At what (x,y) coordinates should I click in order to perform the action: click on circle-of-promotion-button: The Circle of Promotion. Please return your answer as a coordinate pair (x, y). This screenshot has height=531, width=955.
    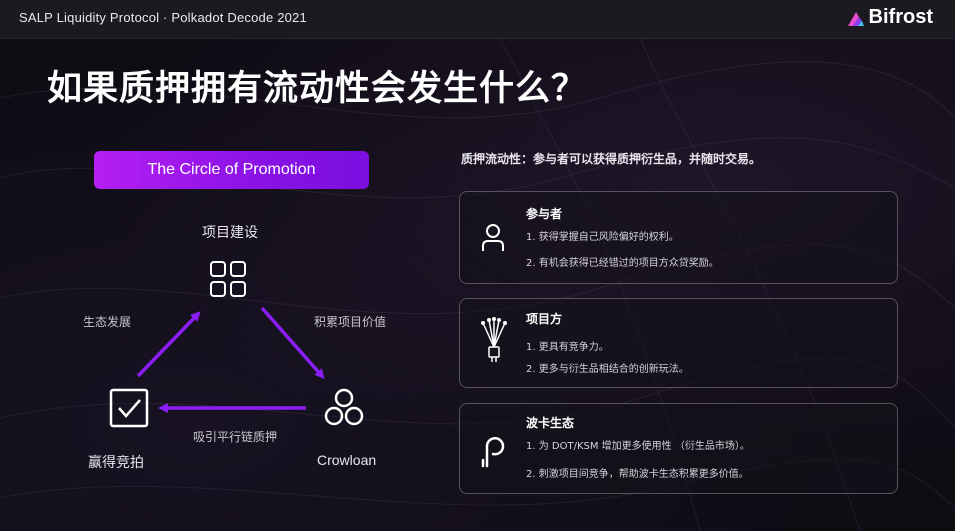
    Looking at the image, I should click on (231, 170).